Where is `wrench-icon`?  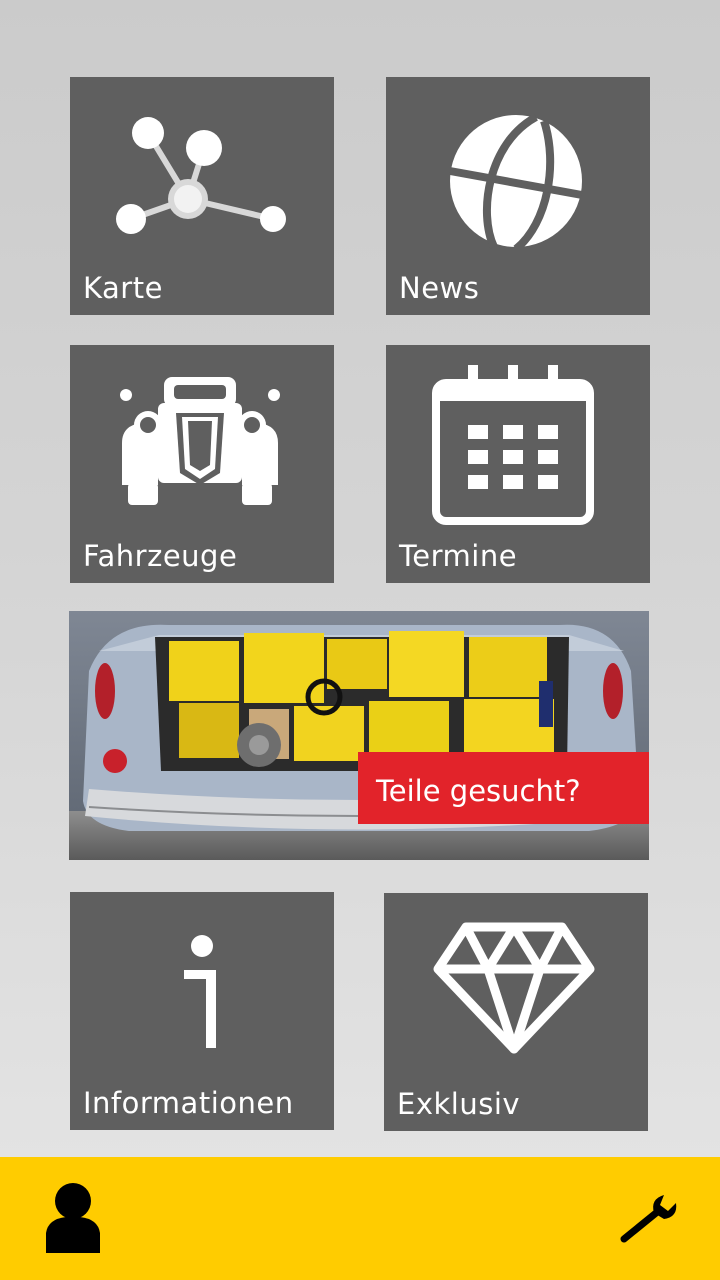
wrench-icon is located at coordinates (649, 1217).